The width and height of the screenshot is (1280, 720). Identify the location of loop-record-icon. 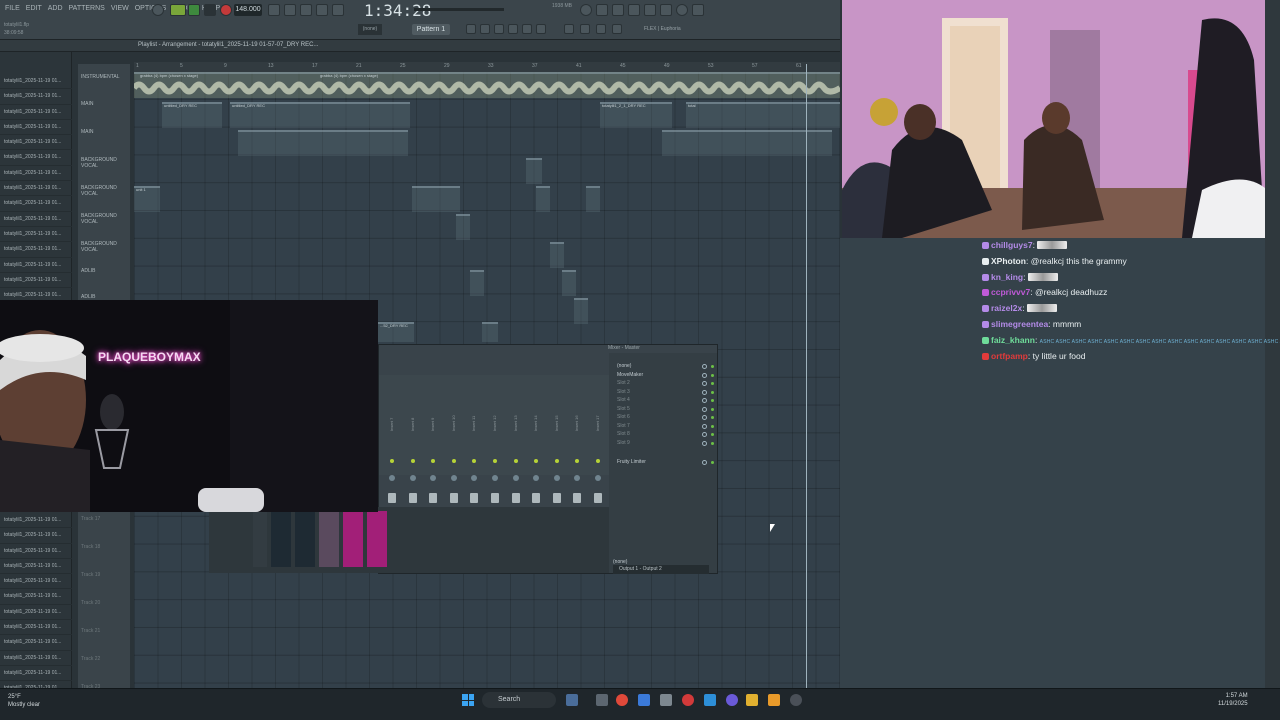
(322, 10).